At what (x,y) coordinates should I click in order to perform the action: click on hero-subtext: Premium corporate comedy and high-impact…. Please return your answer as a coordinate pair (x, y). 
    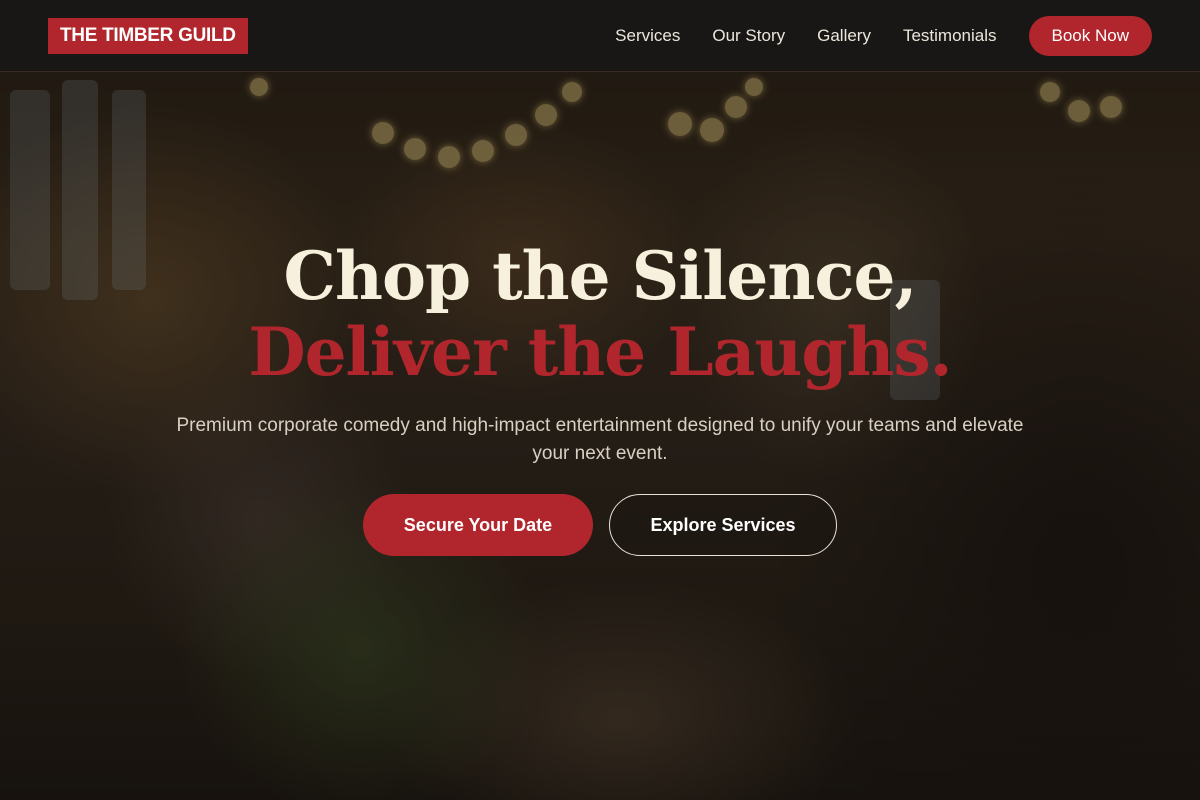
    Looking at the image, I should click on (600, 439).